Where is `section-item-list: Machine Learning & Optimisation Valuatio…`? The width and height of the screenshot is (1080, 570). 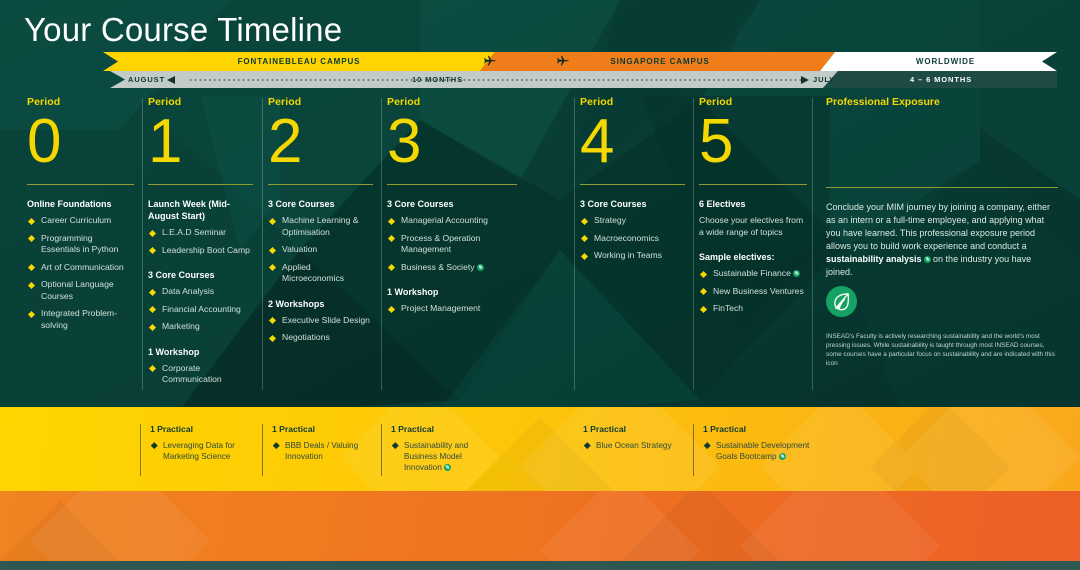
section-item-list: Machine Learning & Optimisation Valuatio… is located at coordinates (320, 250).